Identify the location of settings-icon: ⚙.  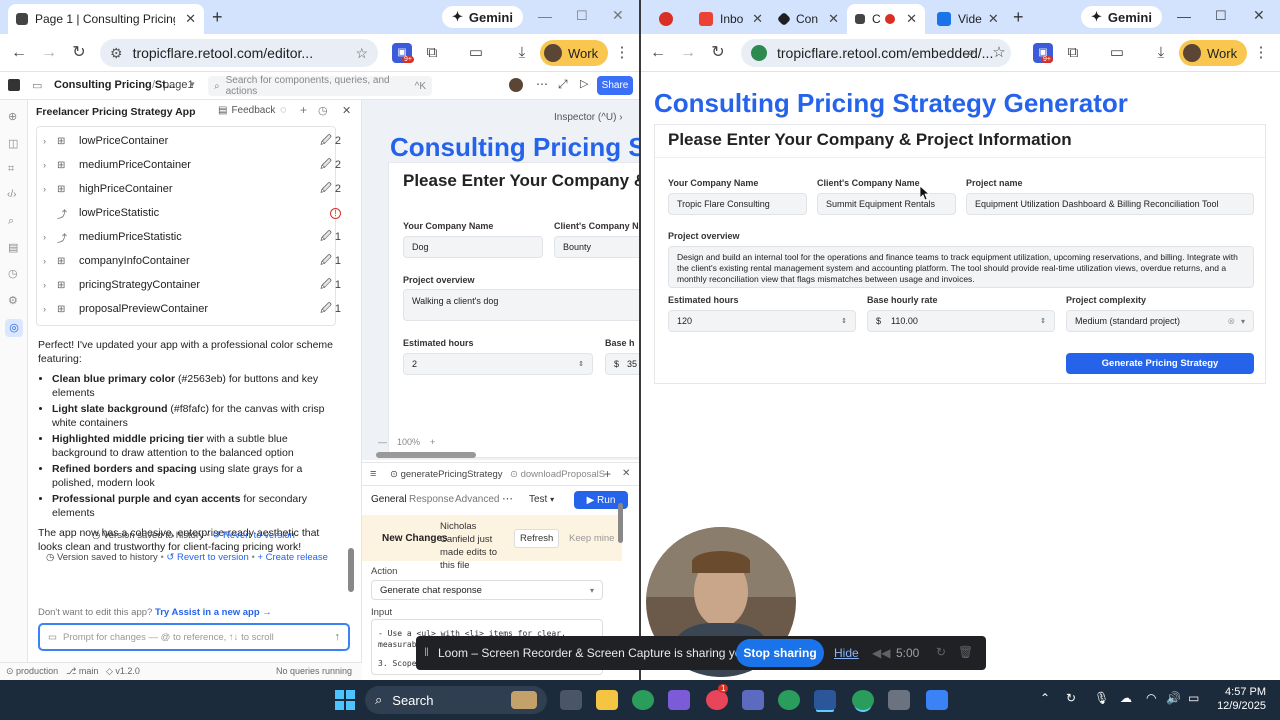
(13, 300).